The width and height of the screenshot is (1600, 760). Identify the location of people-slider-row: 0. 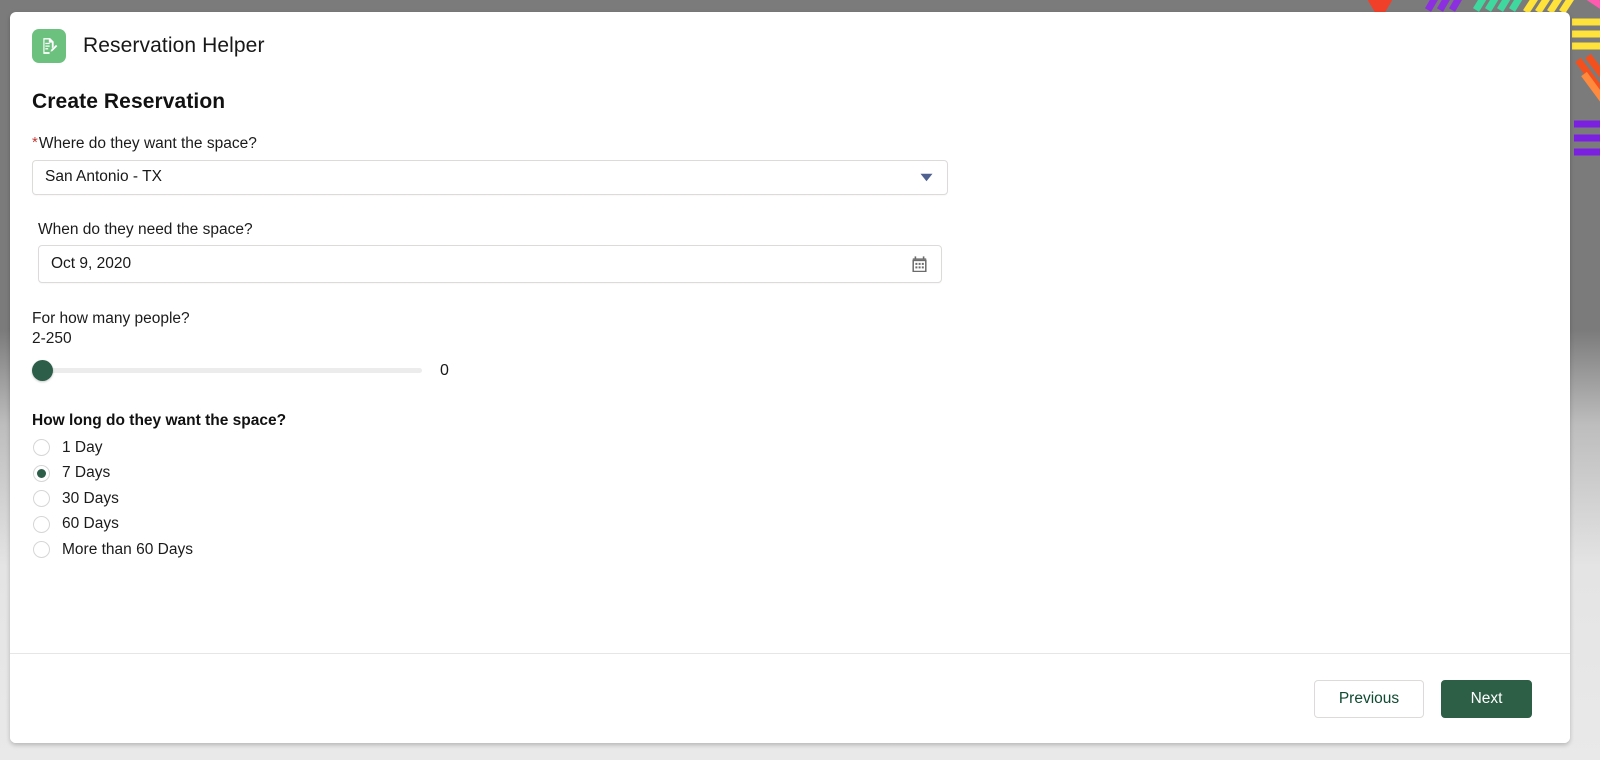
(801, 371).